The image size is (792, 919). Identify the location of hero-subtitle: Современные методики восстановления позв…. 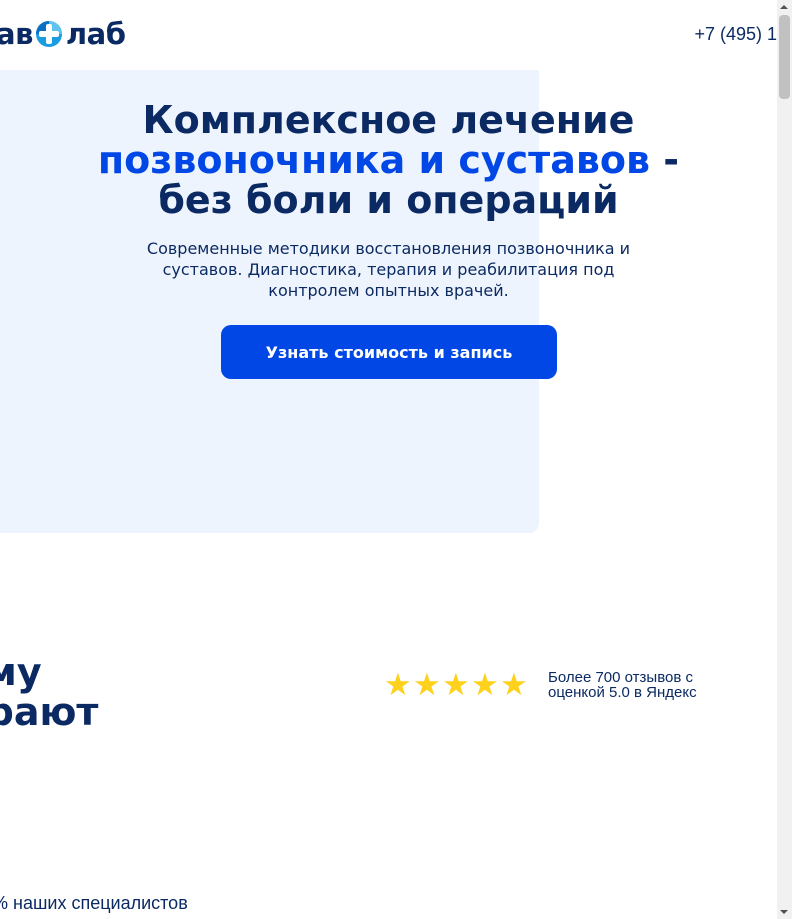
(388, 269).